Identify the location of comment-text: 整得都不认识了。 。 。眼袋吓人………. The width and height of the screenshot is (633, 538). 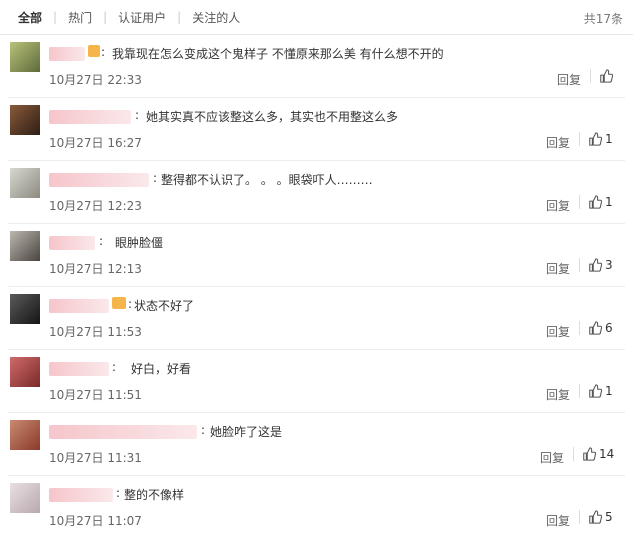
(267, 180).